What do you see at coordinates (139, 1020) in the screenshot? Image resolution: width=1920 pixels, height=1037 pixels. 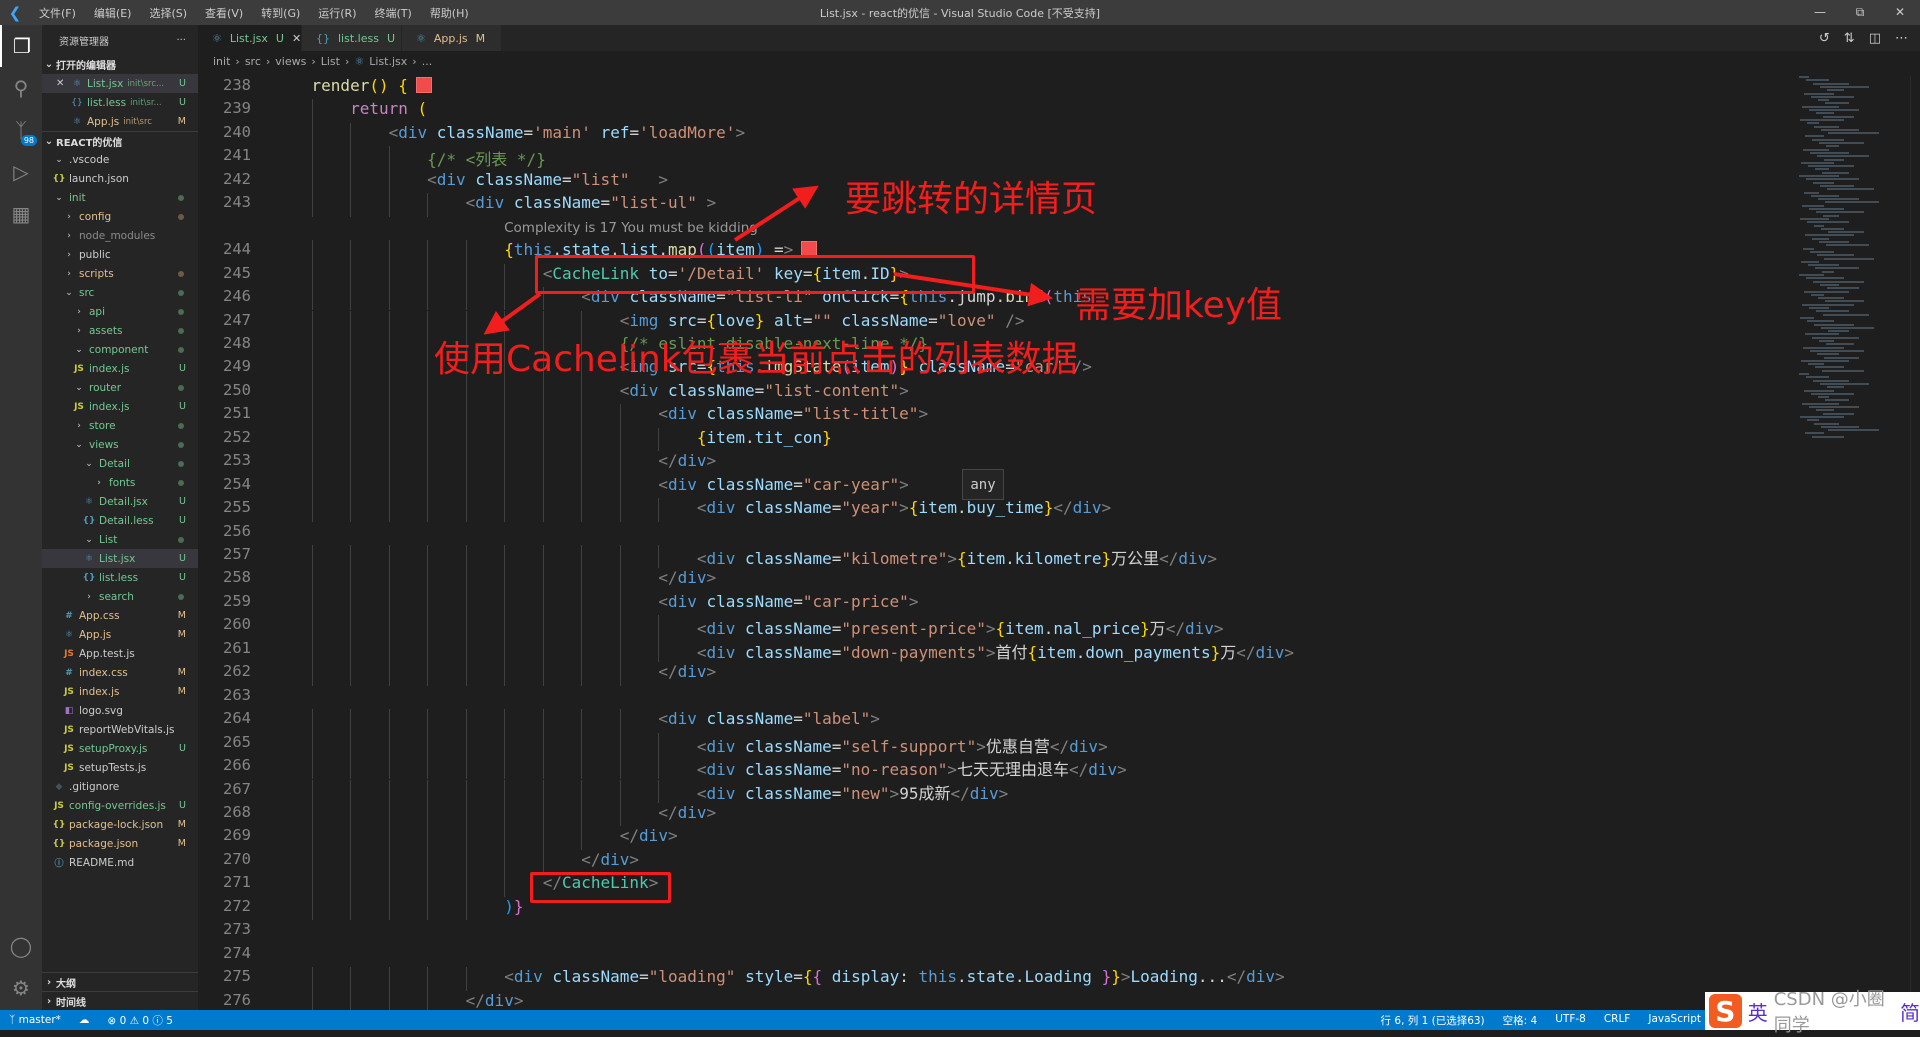 I see `problems-indicator: ⊗ 0 ⚠ 0 ⓘ 5` at bounding box center [139, 1020].